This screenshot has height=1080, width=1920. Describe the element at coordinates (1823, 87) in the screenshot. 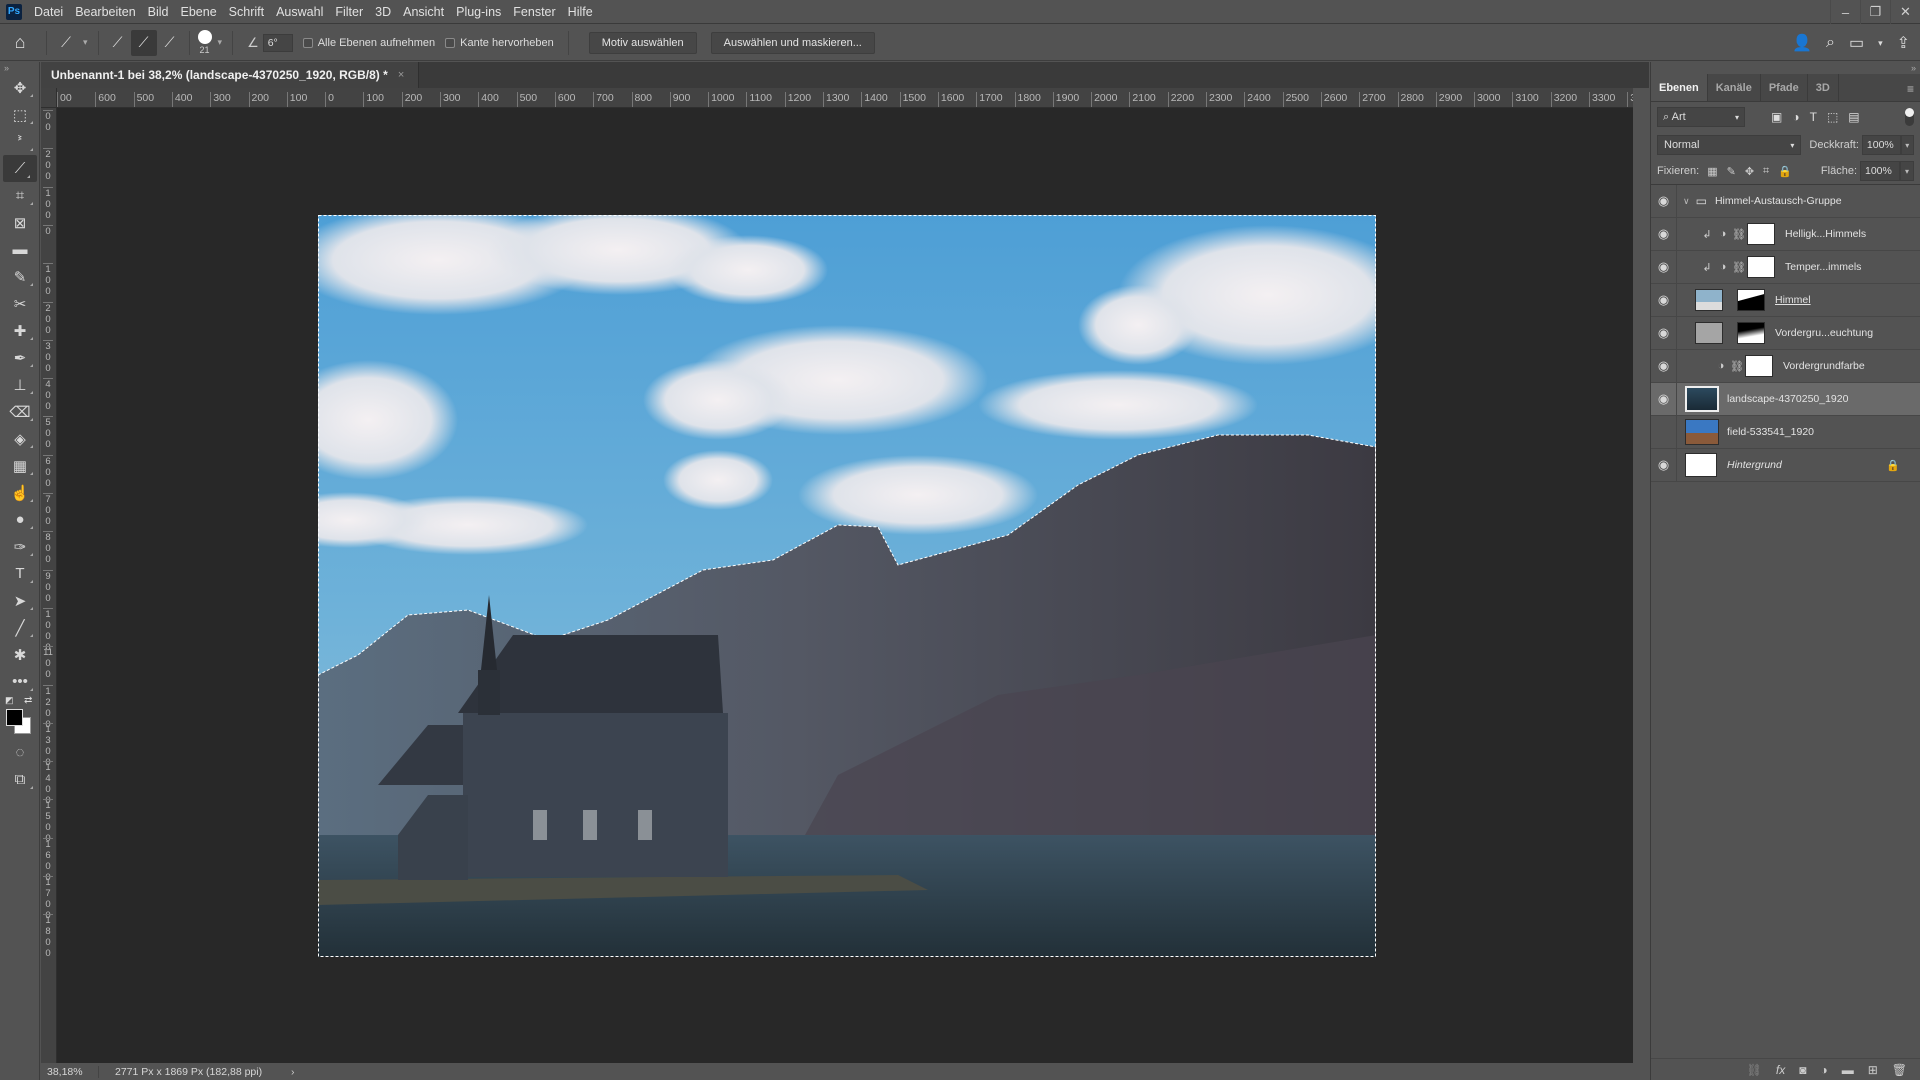

I see `tab-3d: 3D` at that location.